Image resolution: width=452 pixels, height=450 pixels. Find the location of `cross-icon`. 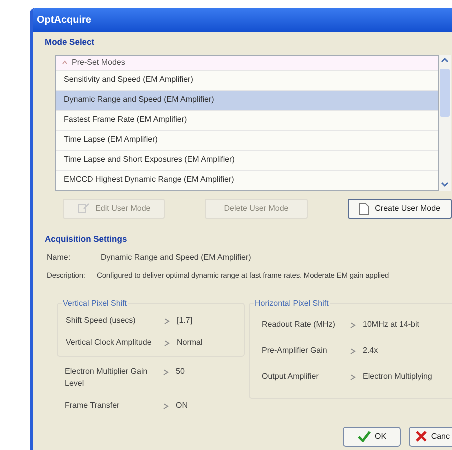

cross-icon is located at coordinates (422, 436).